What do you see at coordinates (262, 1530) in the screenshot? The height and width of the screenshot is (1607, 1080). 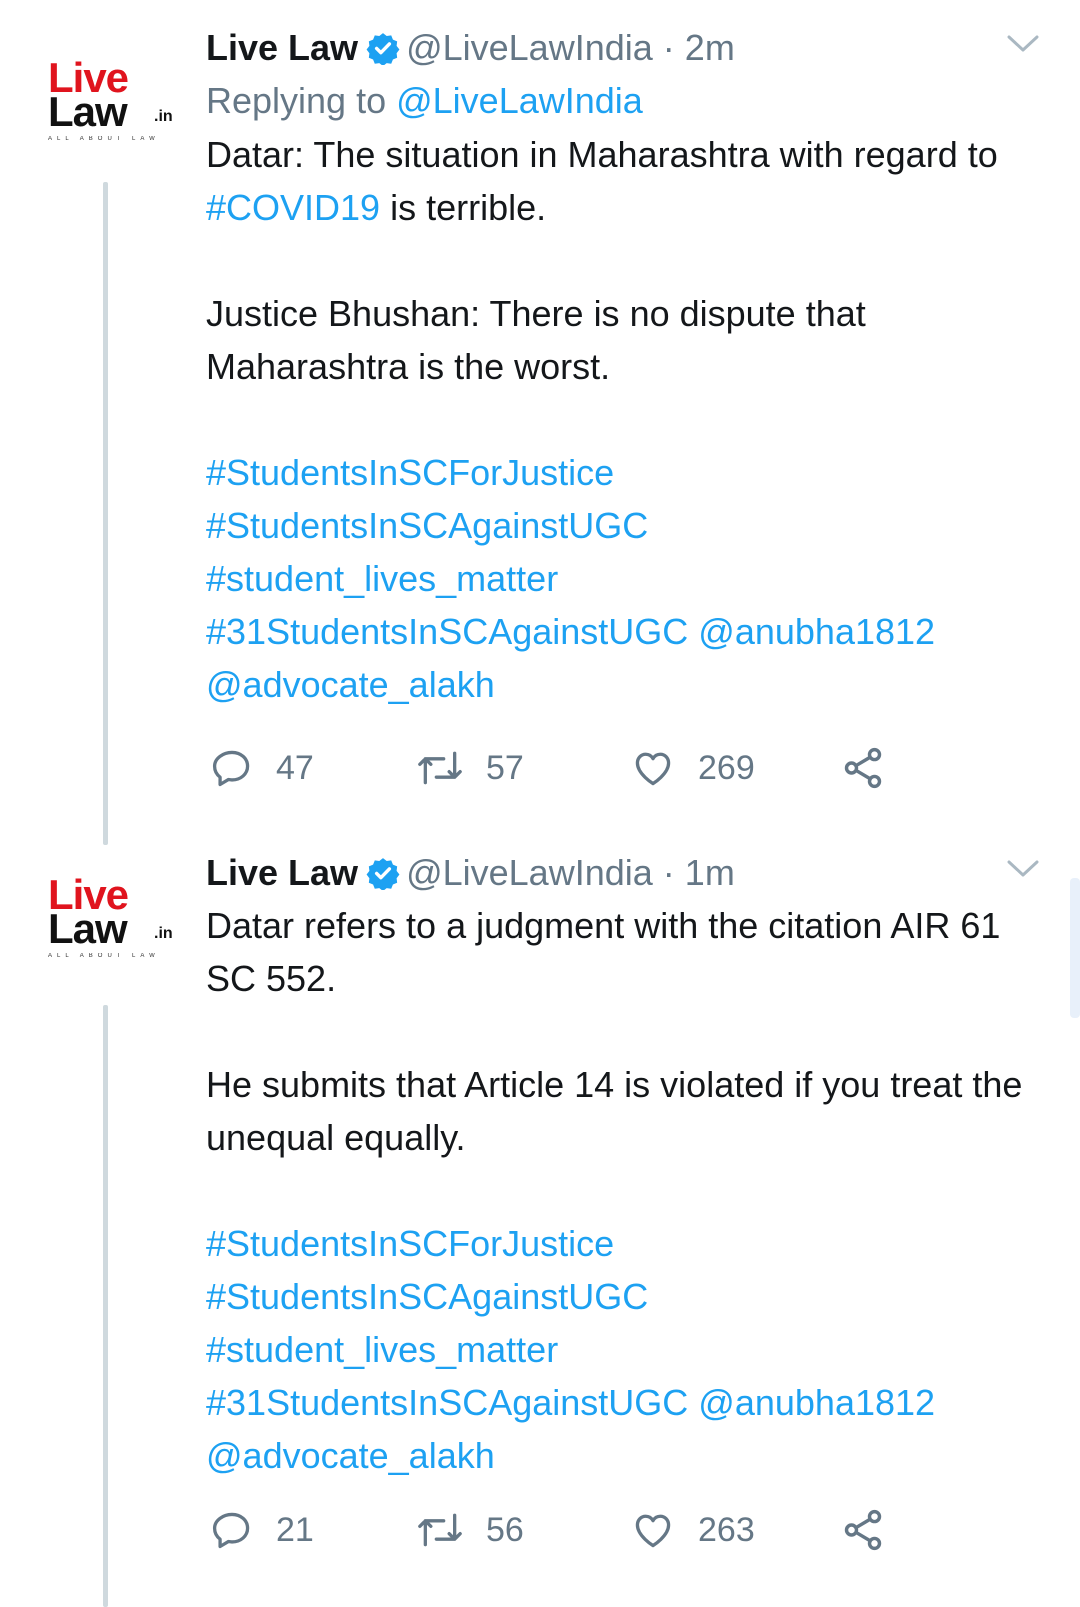 I see `reply-button: 21` at bounding box center [262, 1530].